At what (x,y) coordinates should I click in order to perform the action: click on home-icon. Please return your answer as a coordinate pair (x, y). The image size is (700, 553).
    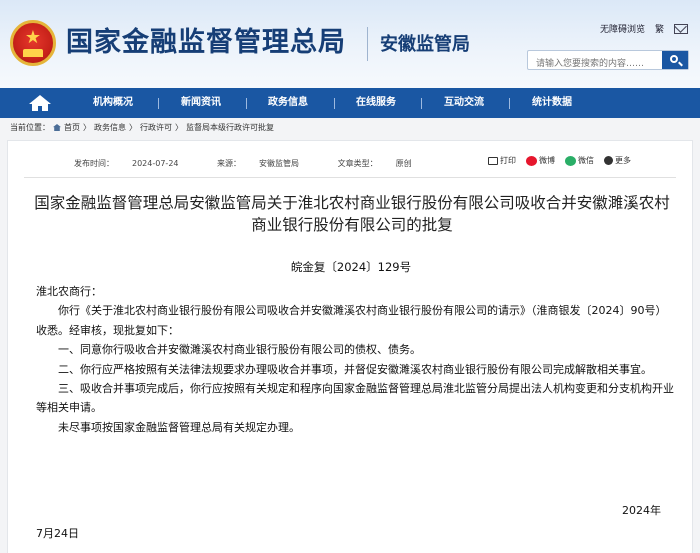
    Looking at the image, I should click on (40, 103).